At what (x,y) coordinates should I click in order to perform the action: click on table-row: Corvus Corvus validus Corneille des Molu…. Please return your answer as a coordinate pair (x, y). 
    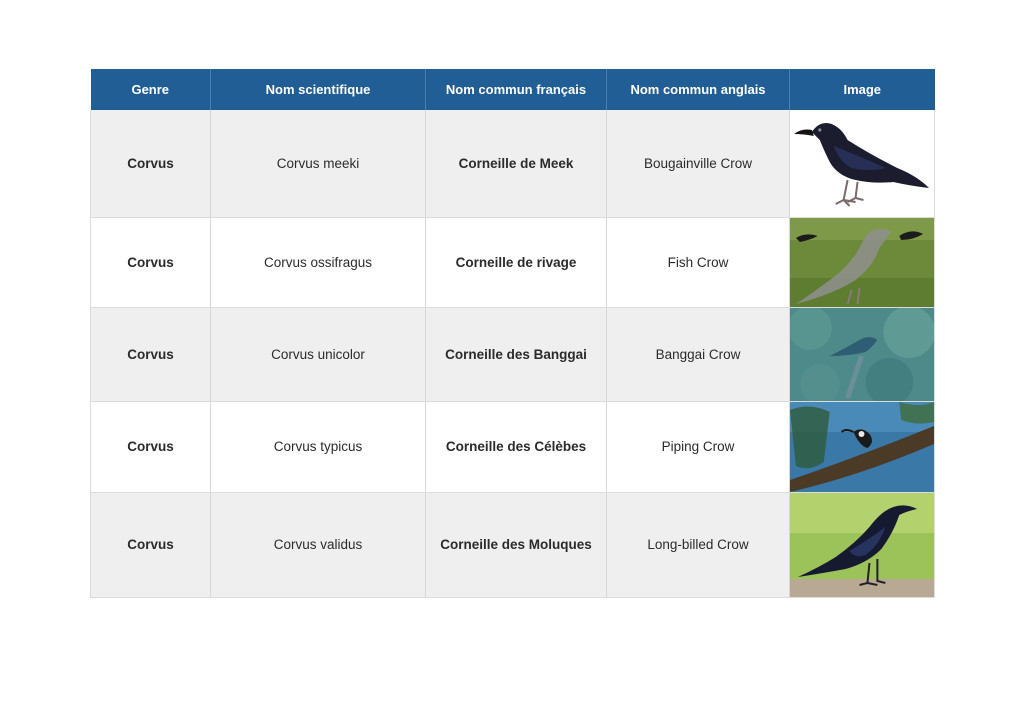
    Looking at the image, I should click on (512, 545).